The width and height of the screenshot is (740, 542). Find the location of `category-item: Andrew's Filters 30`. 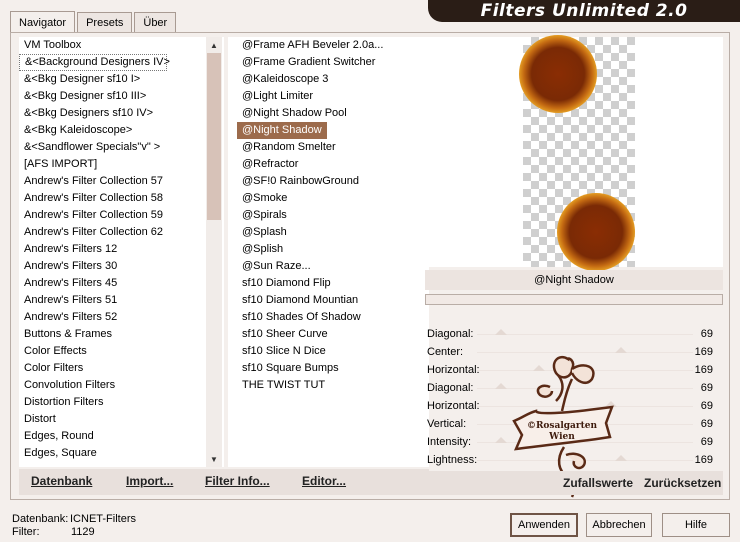

category-item: Andrew's Filters 30 is located at coordinates (121, 266).